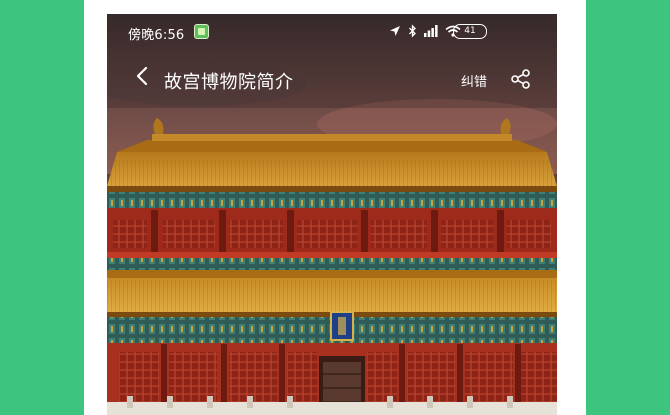  Describe the element at coordinates (431, 31) in the screenshot. I see `signal-icon` at that location.